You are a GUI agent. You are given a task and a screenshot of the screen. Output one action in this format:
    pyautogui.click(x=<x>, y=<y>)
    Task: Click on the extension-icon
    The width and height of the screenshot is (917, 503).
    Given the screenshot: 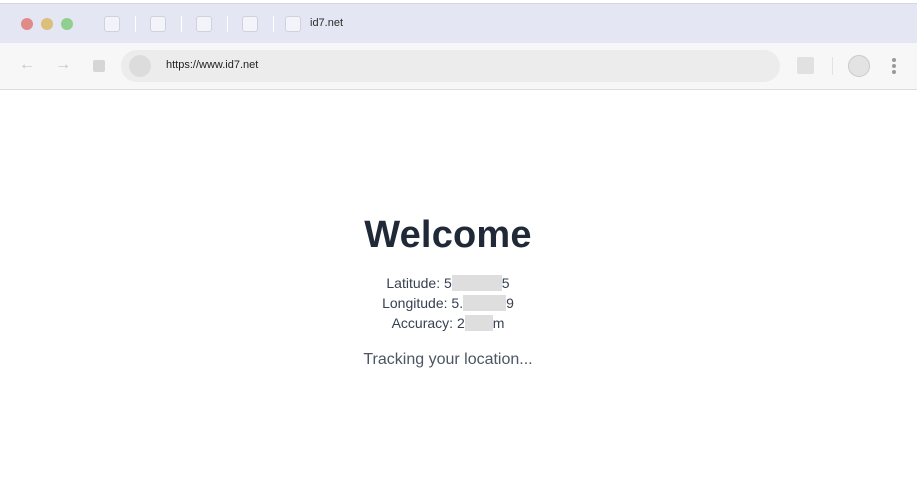 What is the action you would take?
    pyautogui.click(x=805, y=65)
    